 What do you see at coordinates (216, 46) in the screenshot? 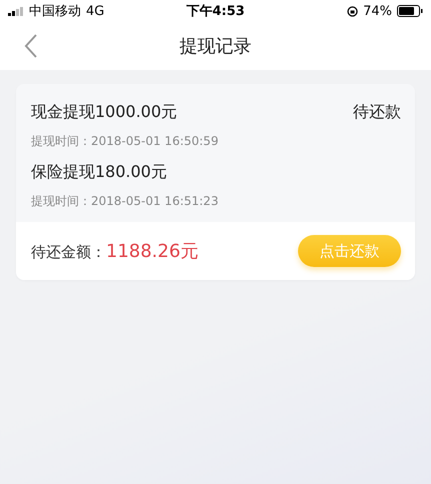
I see `page-title: 提现记录` at bounding box center [216, 46].